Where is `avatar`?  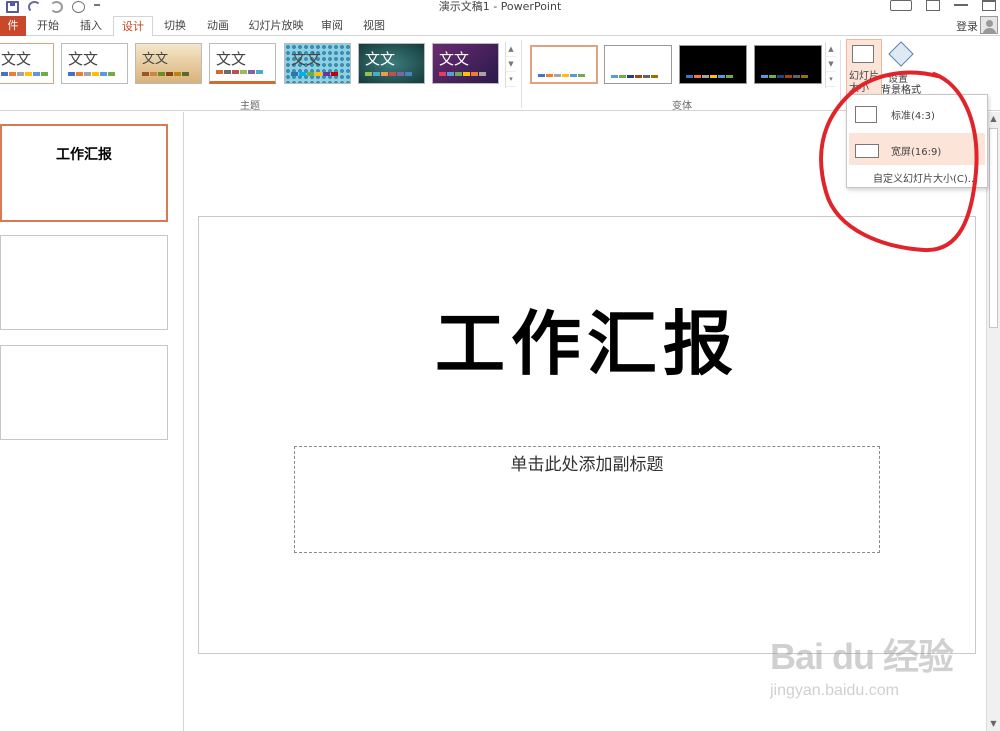
avatar is located at coordinates (989, 25).